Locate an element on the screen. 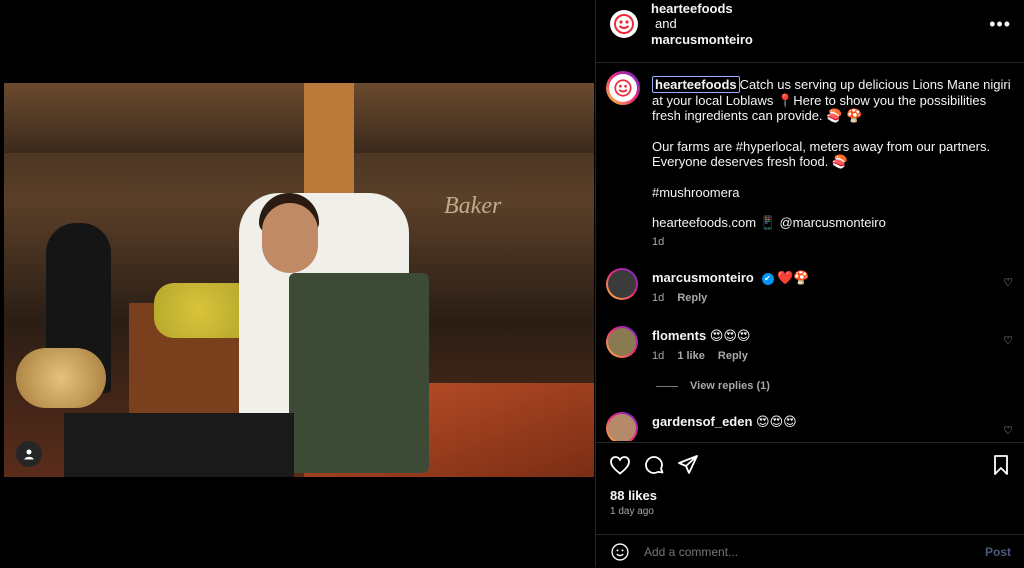 The width and height of the screenshot is (1024, 568). comment-text: marcusmonteiro ✔ ❤️🍄 is located at coordinates (731, 278).